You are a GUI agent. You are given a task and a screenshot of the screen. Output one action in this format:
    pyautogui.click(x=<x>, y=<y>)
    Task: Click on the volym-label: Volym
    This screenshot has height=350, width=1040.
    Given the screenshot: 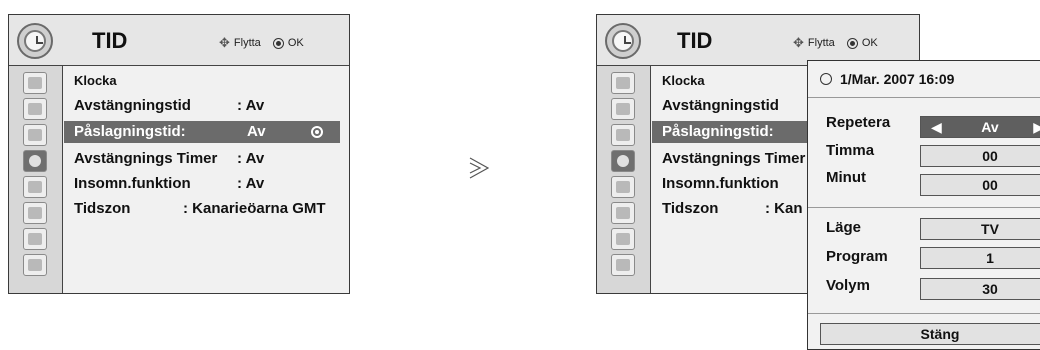 What is the action you would take?
    pyautogui.click(x=848, y=285)
    